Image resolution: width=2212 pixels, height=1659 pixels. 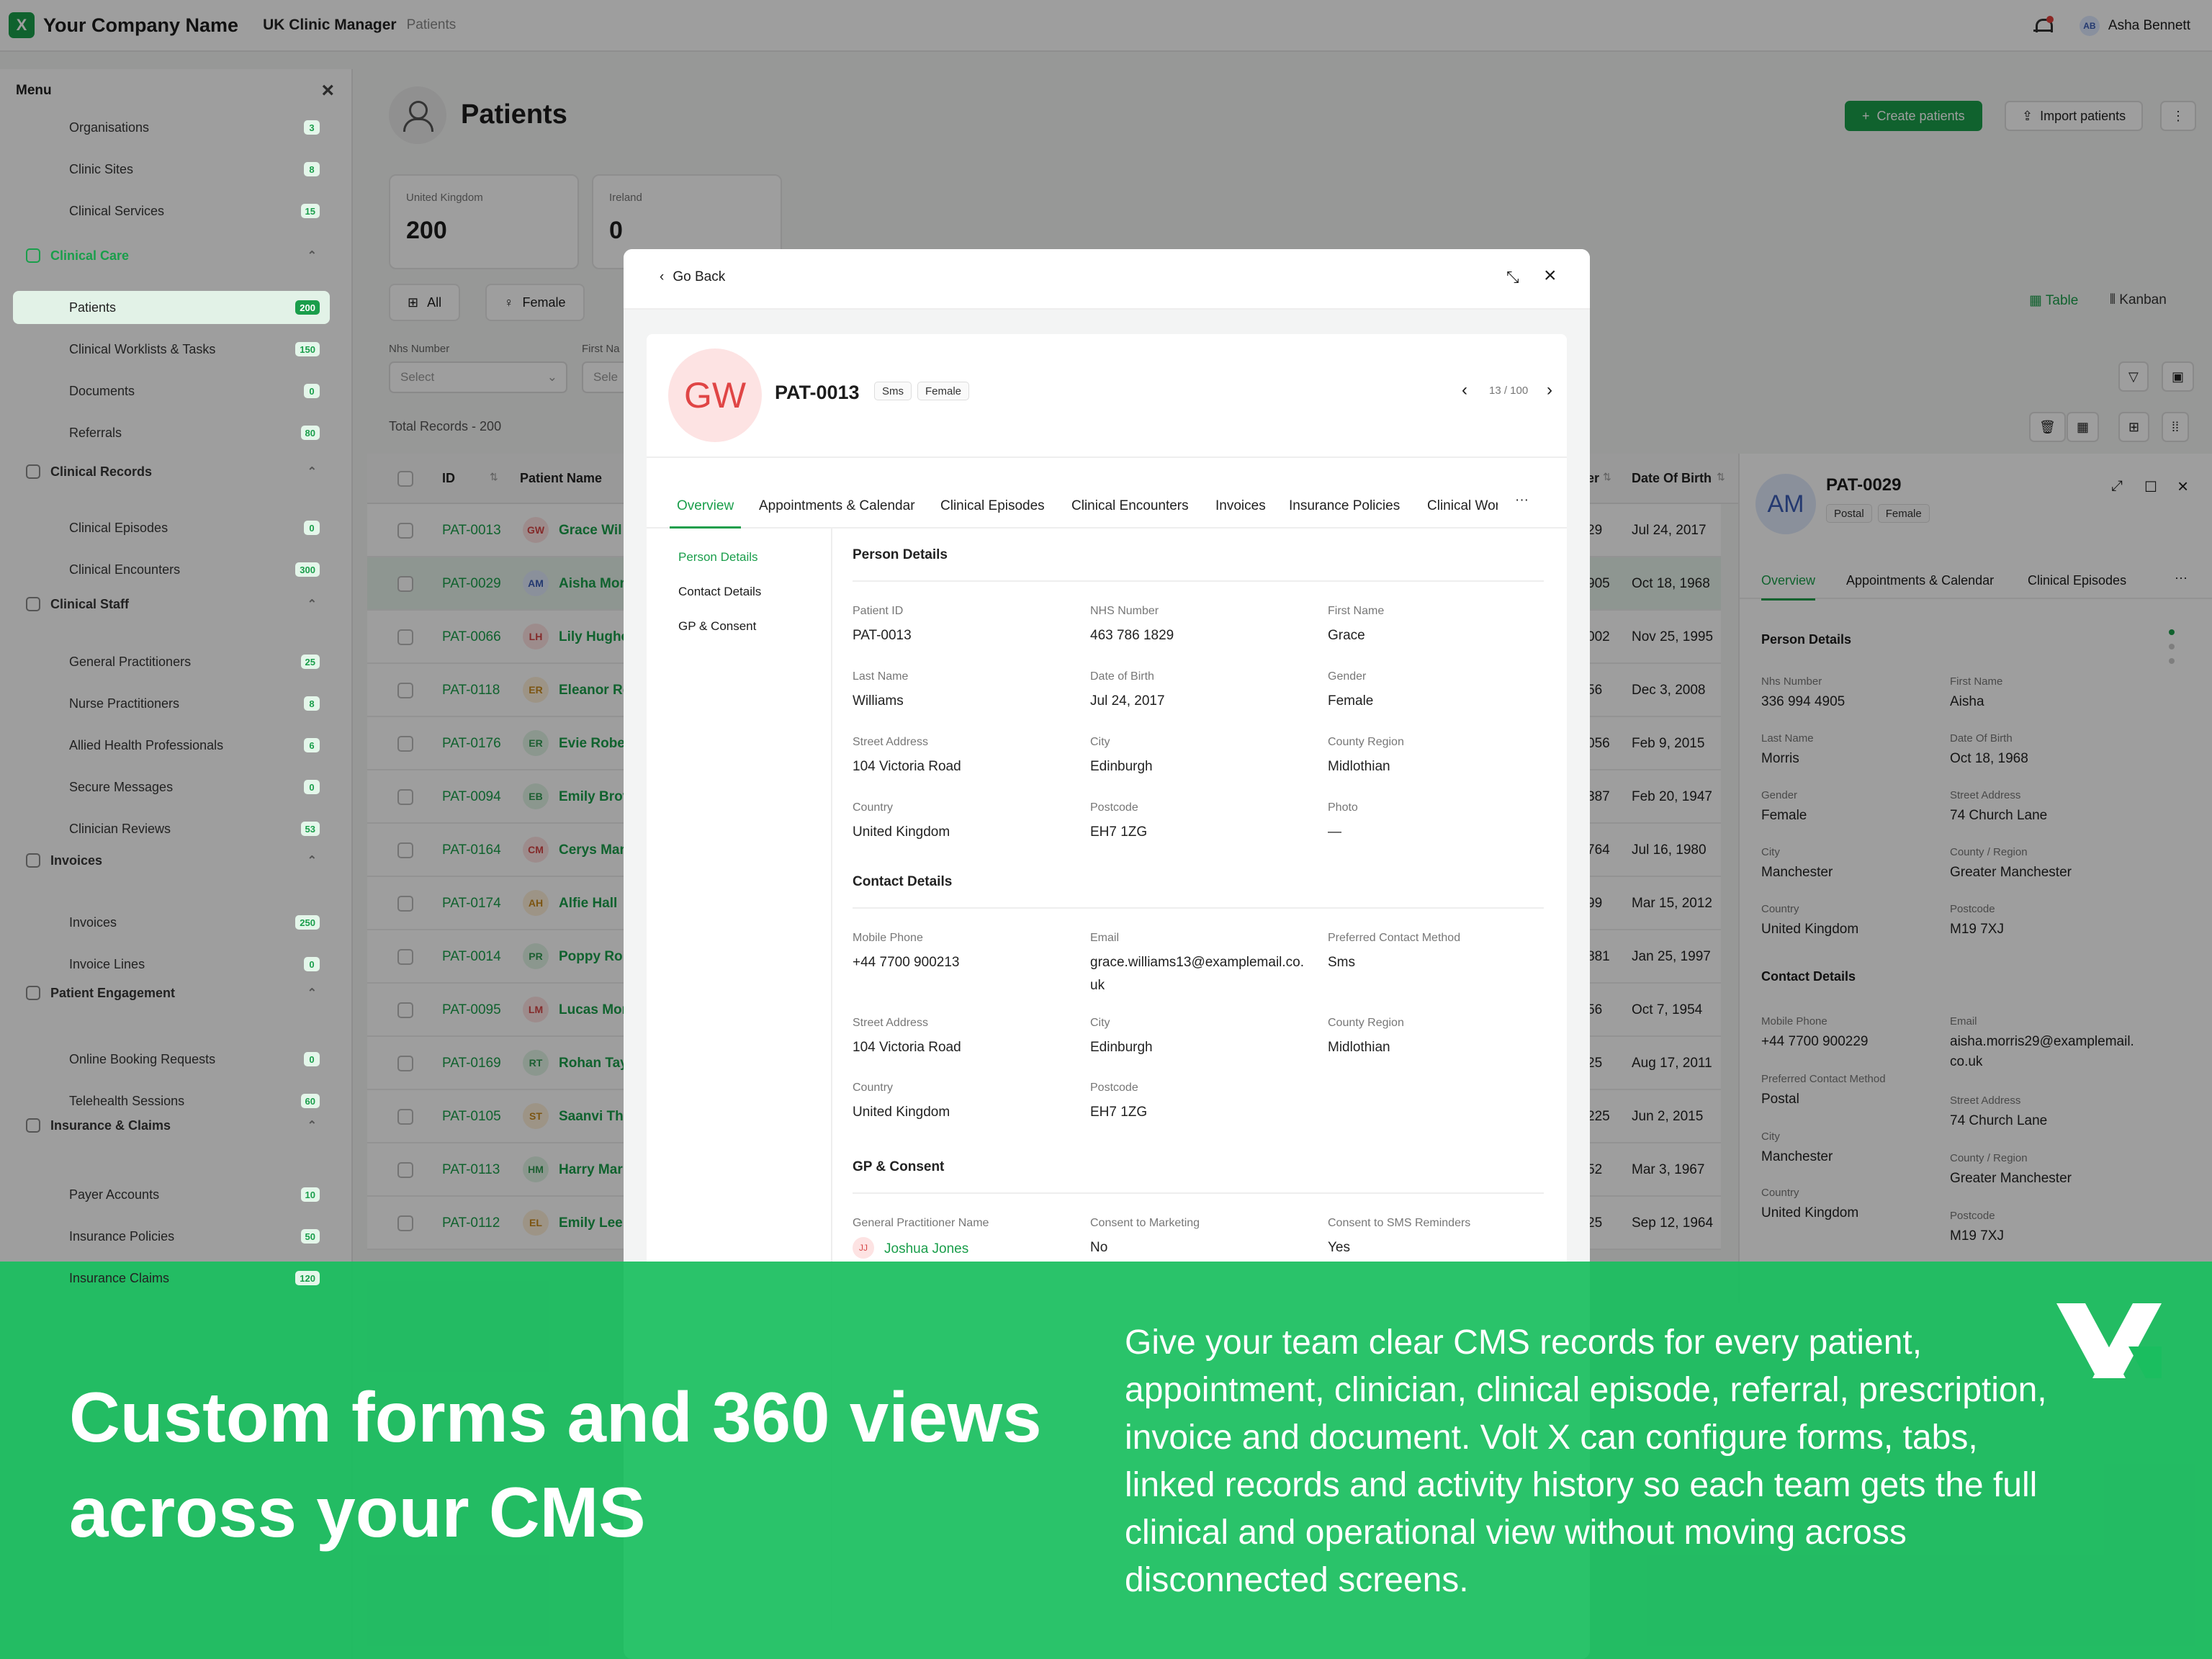 I want to click on tab-appointments: Appointments & Calendar, so click(x=837, y=506).